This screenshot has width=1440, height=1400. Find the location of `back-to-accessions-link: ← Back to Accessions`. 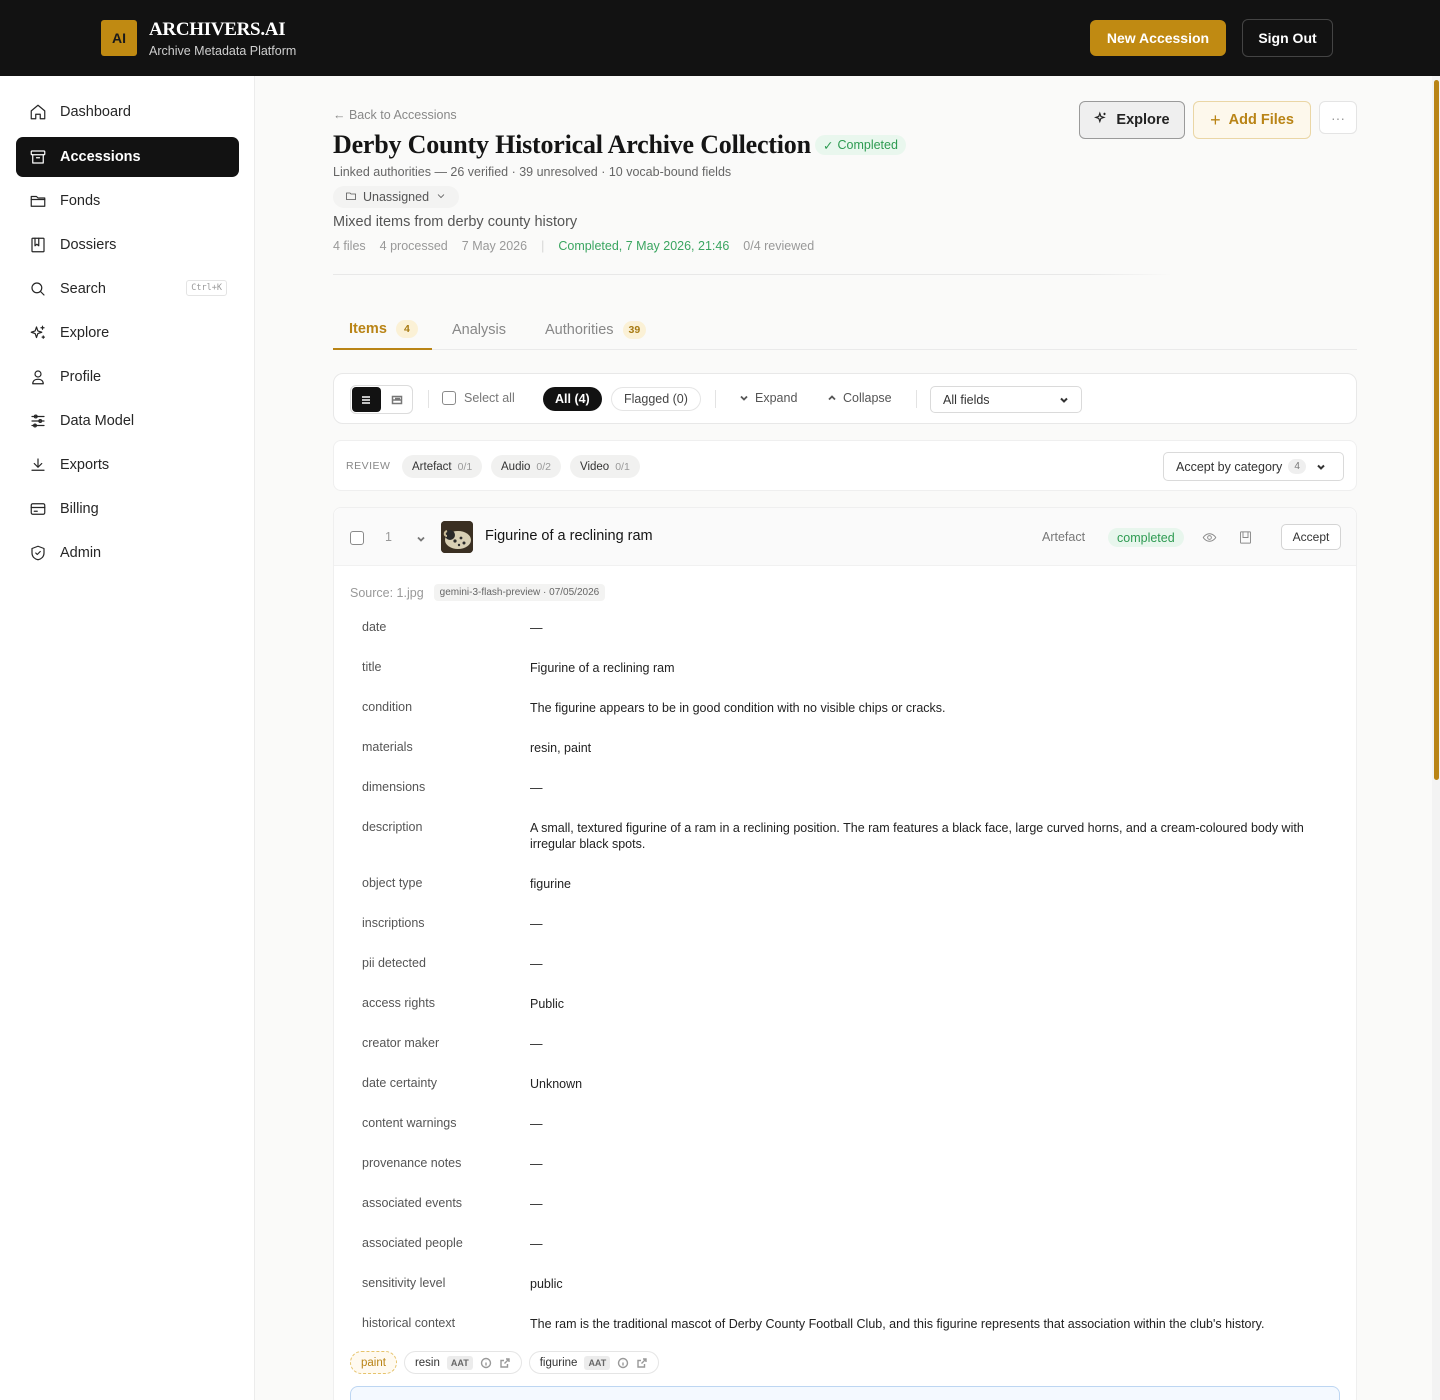

back-to-accessions-link: ← Back to Accessions is located at coordinates (395, 115).